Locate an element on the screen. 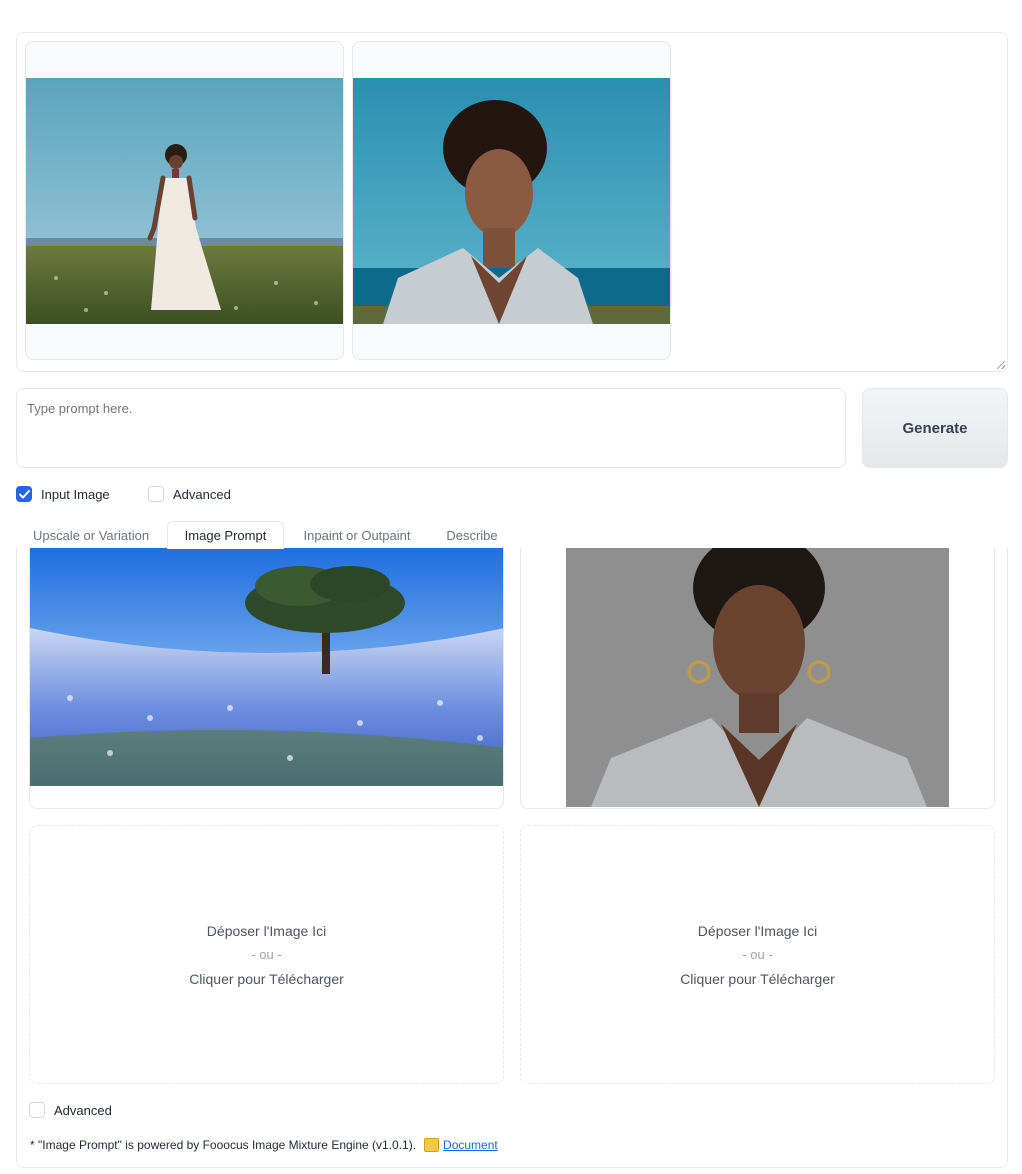 The width and height of the screenshot is (1022, 1174). woman-in-blazer-image is located at coordinates (511, 201).